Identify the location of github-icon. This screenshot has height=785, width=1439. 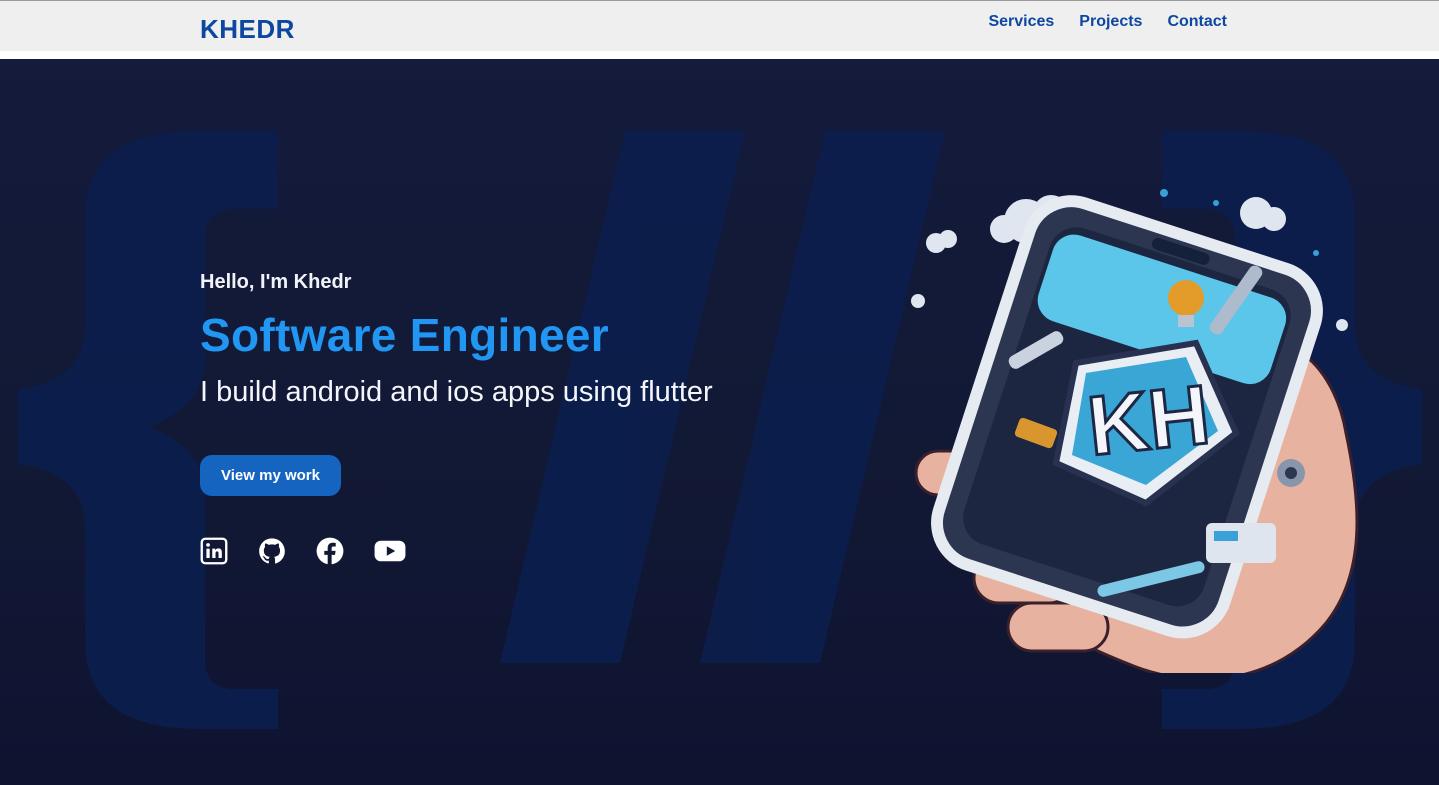
(272, 551).